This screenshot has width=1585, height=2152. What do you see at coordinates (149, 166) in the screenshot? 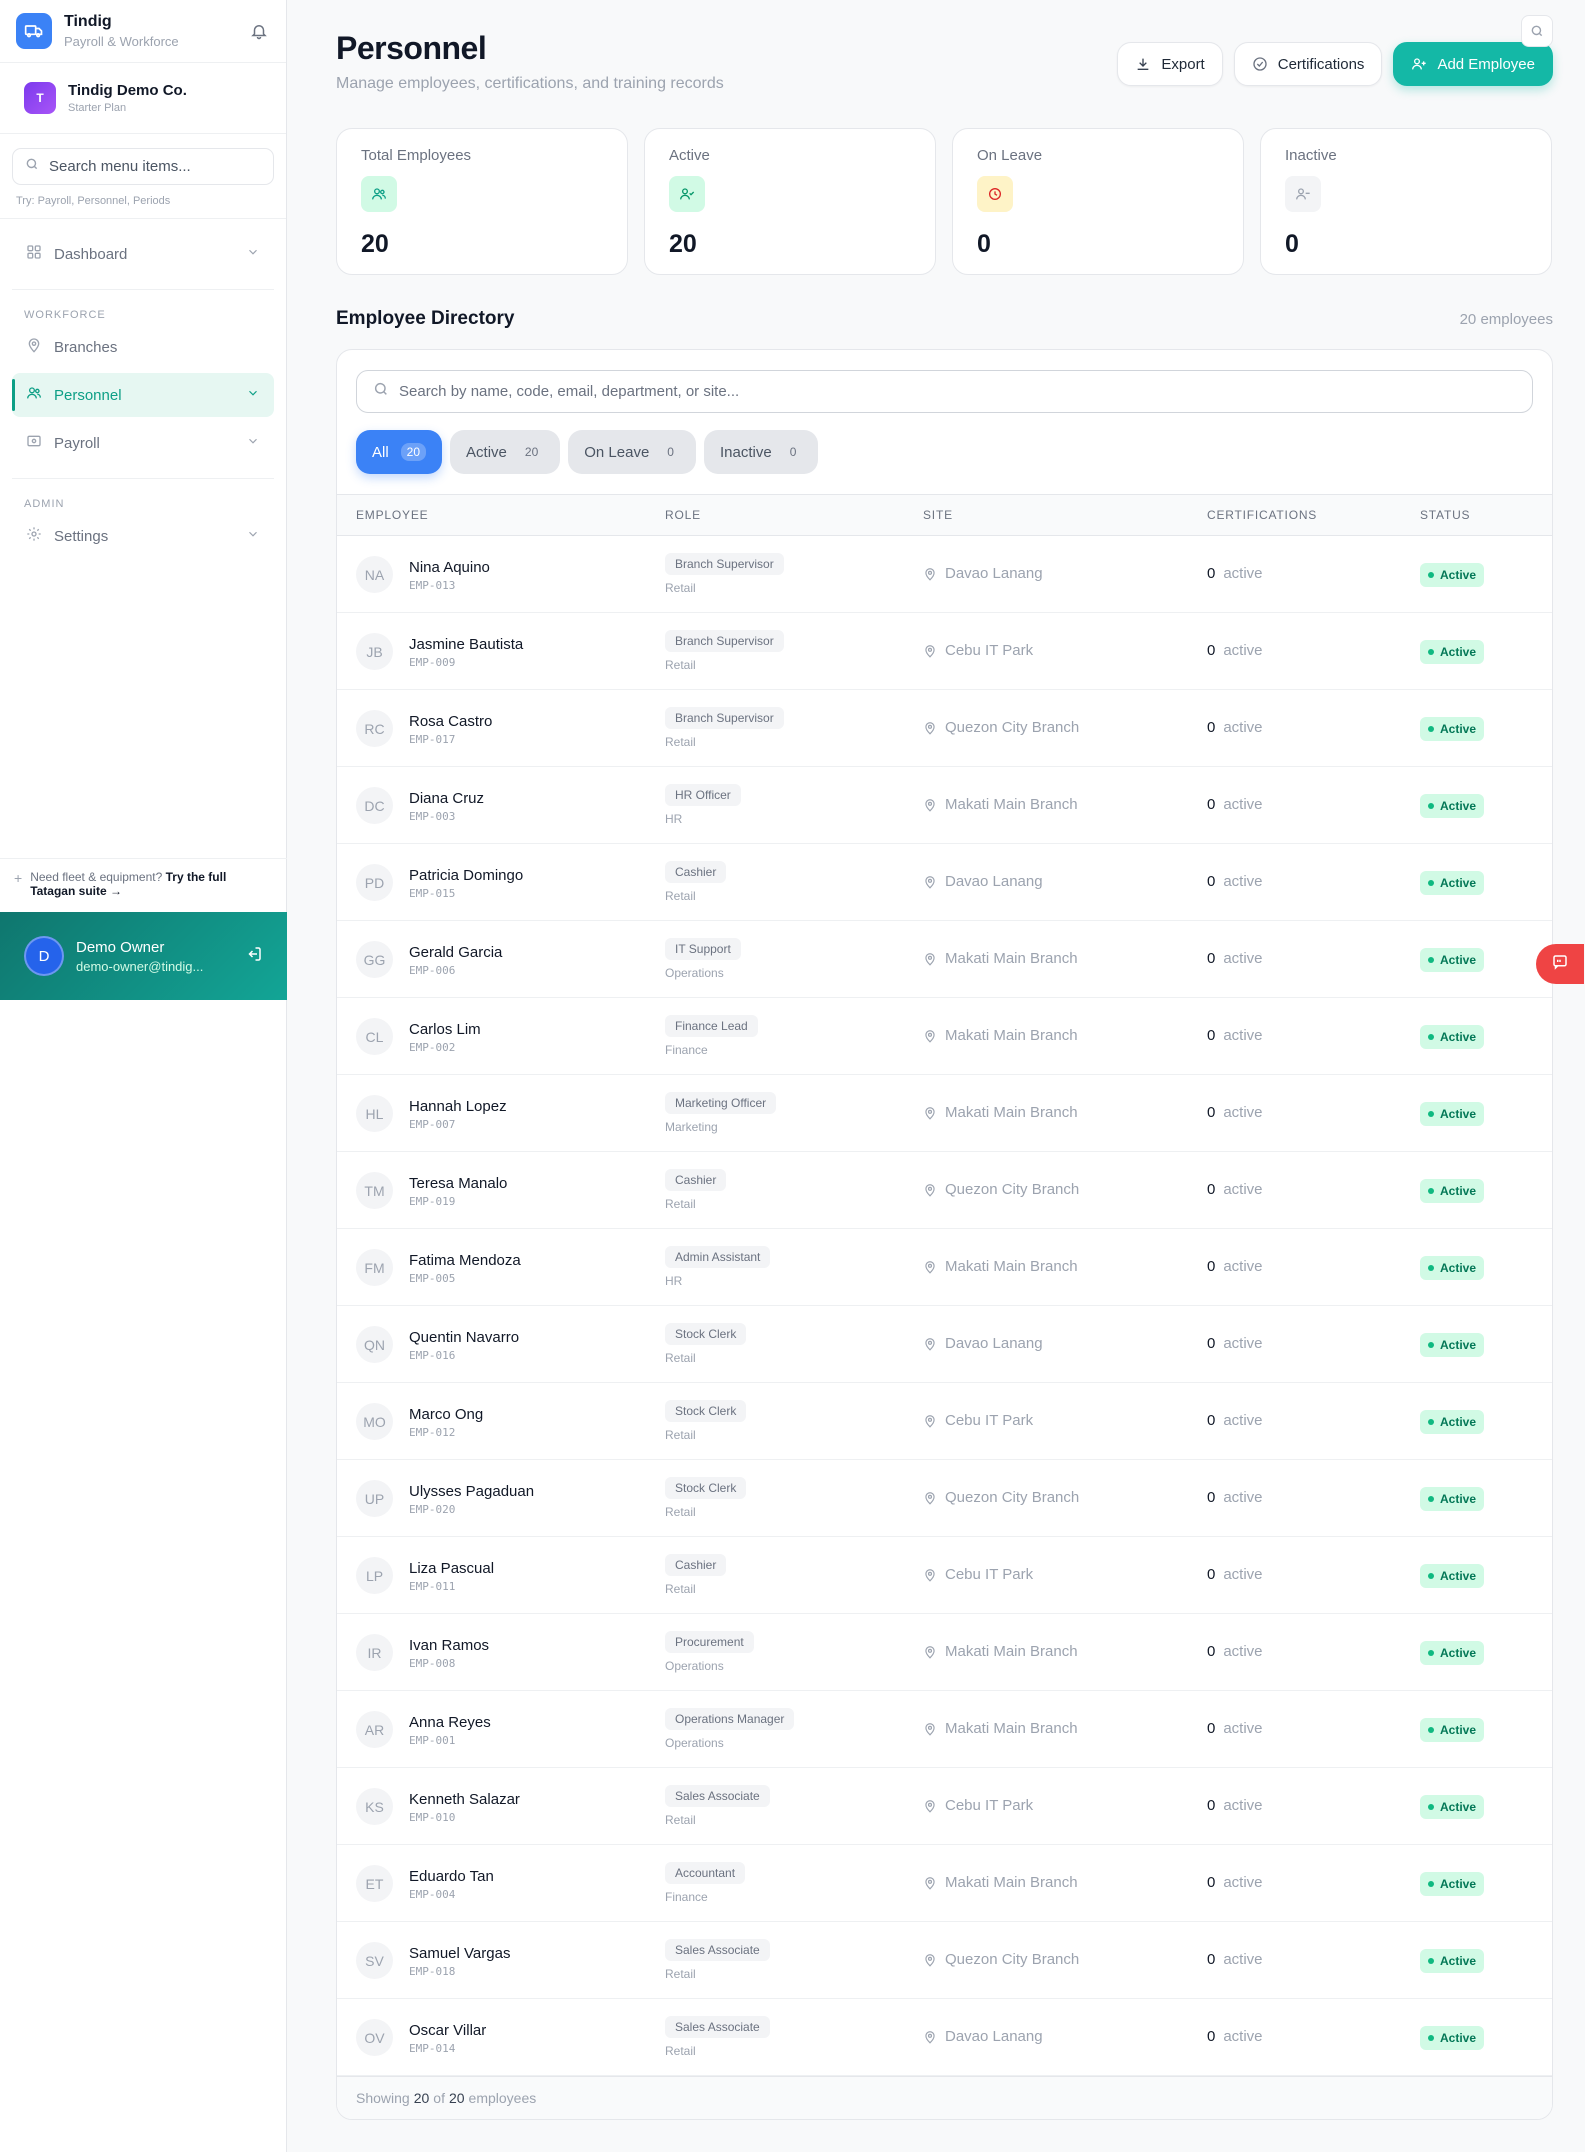
I see `menu-search-input` at bounding box center [149, 166].